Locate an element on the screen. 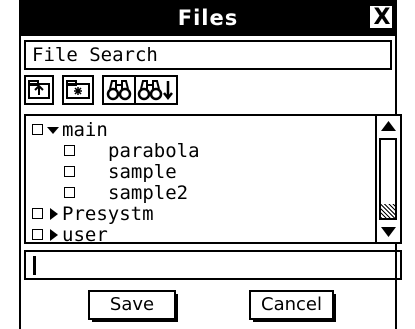 The height and width of the screenshot is (329, 415). tree-scrollbar is located at coordinates (387, 179).